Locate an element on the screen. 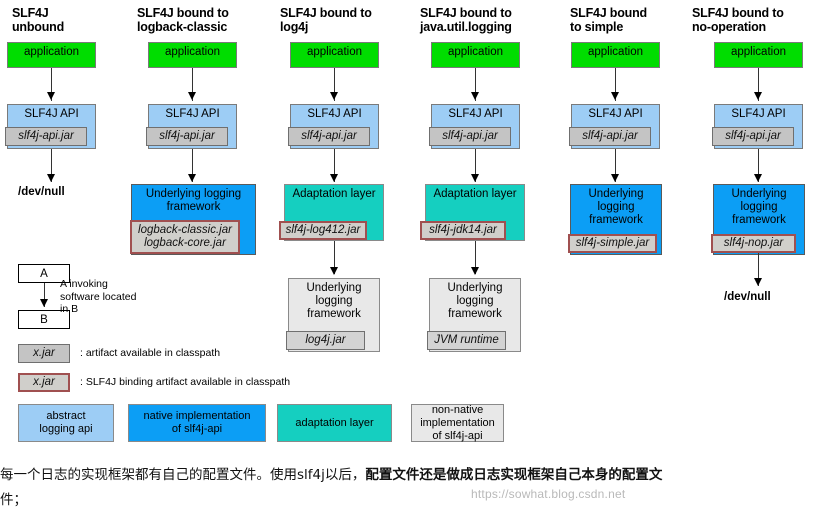  jar-slf4j-api-logback: slf4j-api.jar is located at coordinates (187, 136).